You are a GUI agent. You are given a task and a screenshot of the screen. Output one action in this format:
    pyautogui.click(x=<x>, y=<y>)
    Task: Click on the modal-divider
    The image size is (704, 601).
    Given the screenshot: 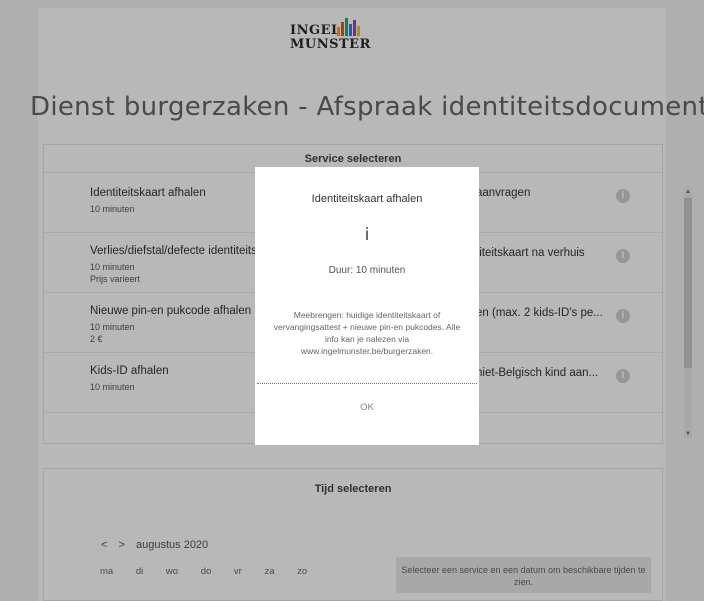 What is the action you would take?
    pyautogui.click(x=367, y=383)
    